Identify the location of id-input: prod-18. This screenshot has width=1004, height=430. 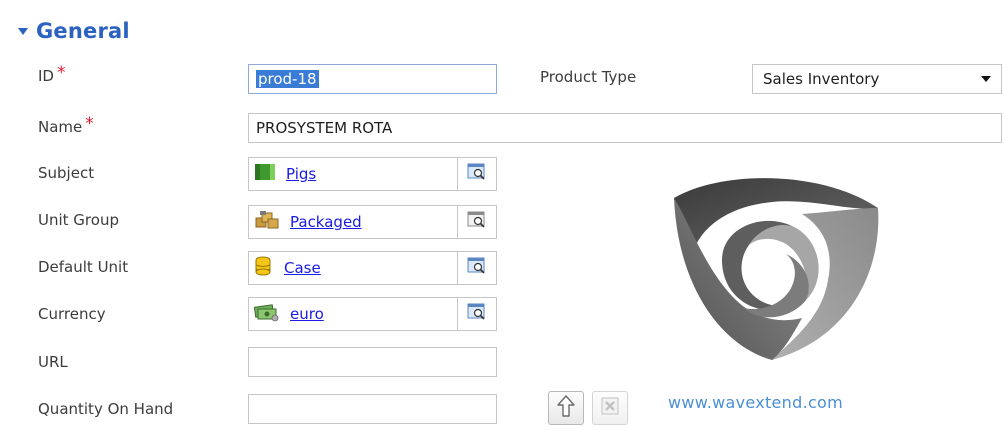
(372, 79).